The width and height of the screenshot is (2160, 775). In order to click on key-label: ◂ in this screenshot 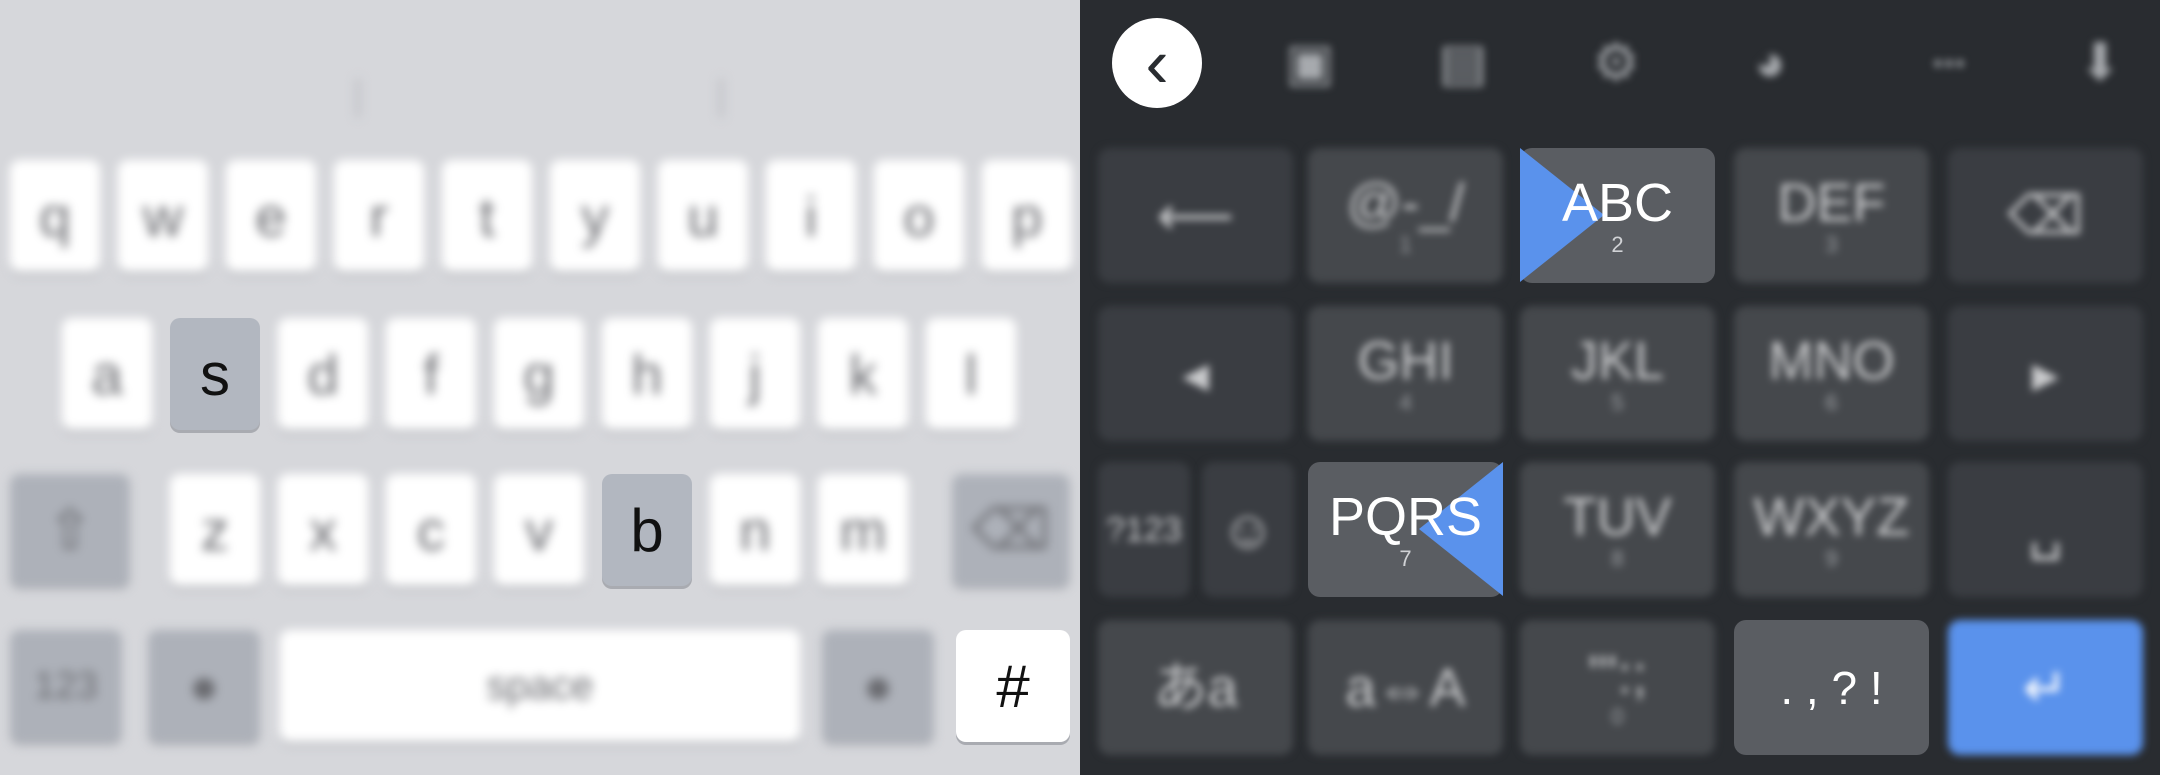, I will do `click(1195, 373)`.